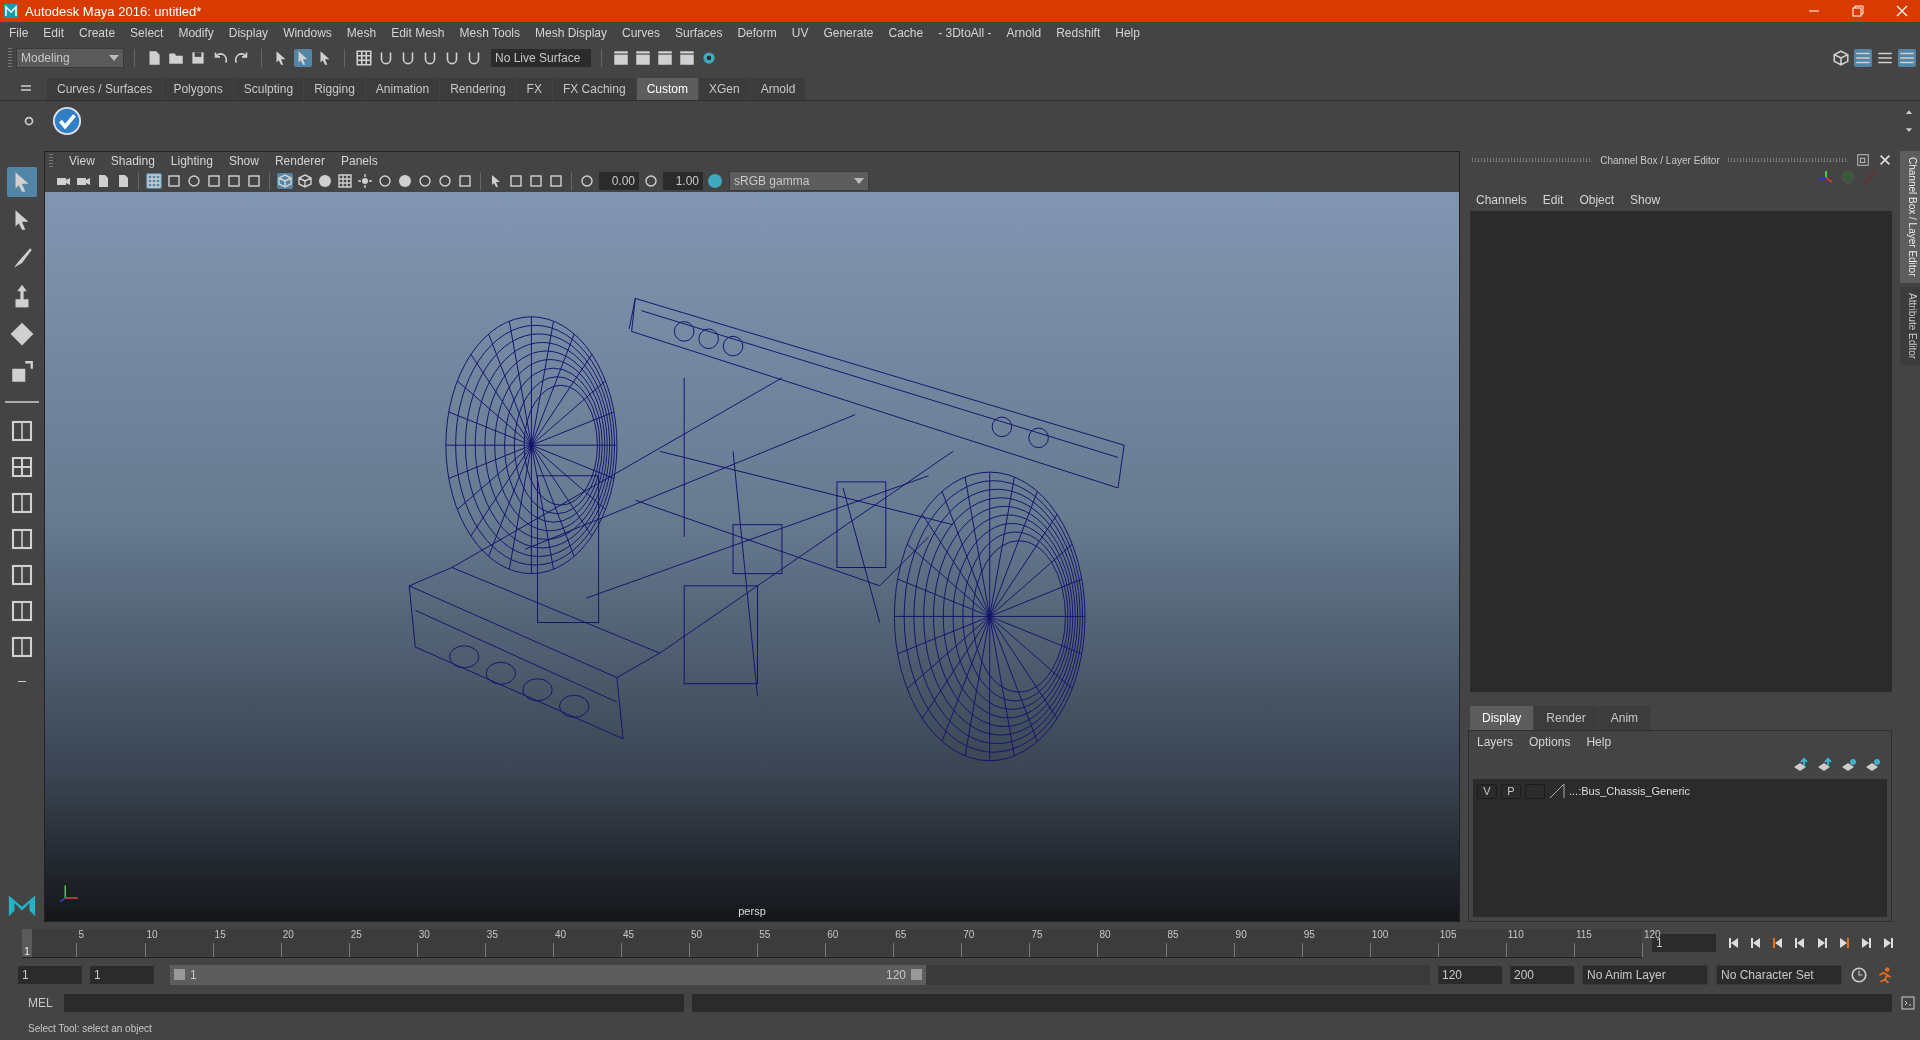 The image size is (1920, 1040). Describe the element at coordinates (179, 974) in the screenshot. I see `range-start-handle` at that location.